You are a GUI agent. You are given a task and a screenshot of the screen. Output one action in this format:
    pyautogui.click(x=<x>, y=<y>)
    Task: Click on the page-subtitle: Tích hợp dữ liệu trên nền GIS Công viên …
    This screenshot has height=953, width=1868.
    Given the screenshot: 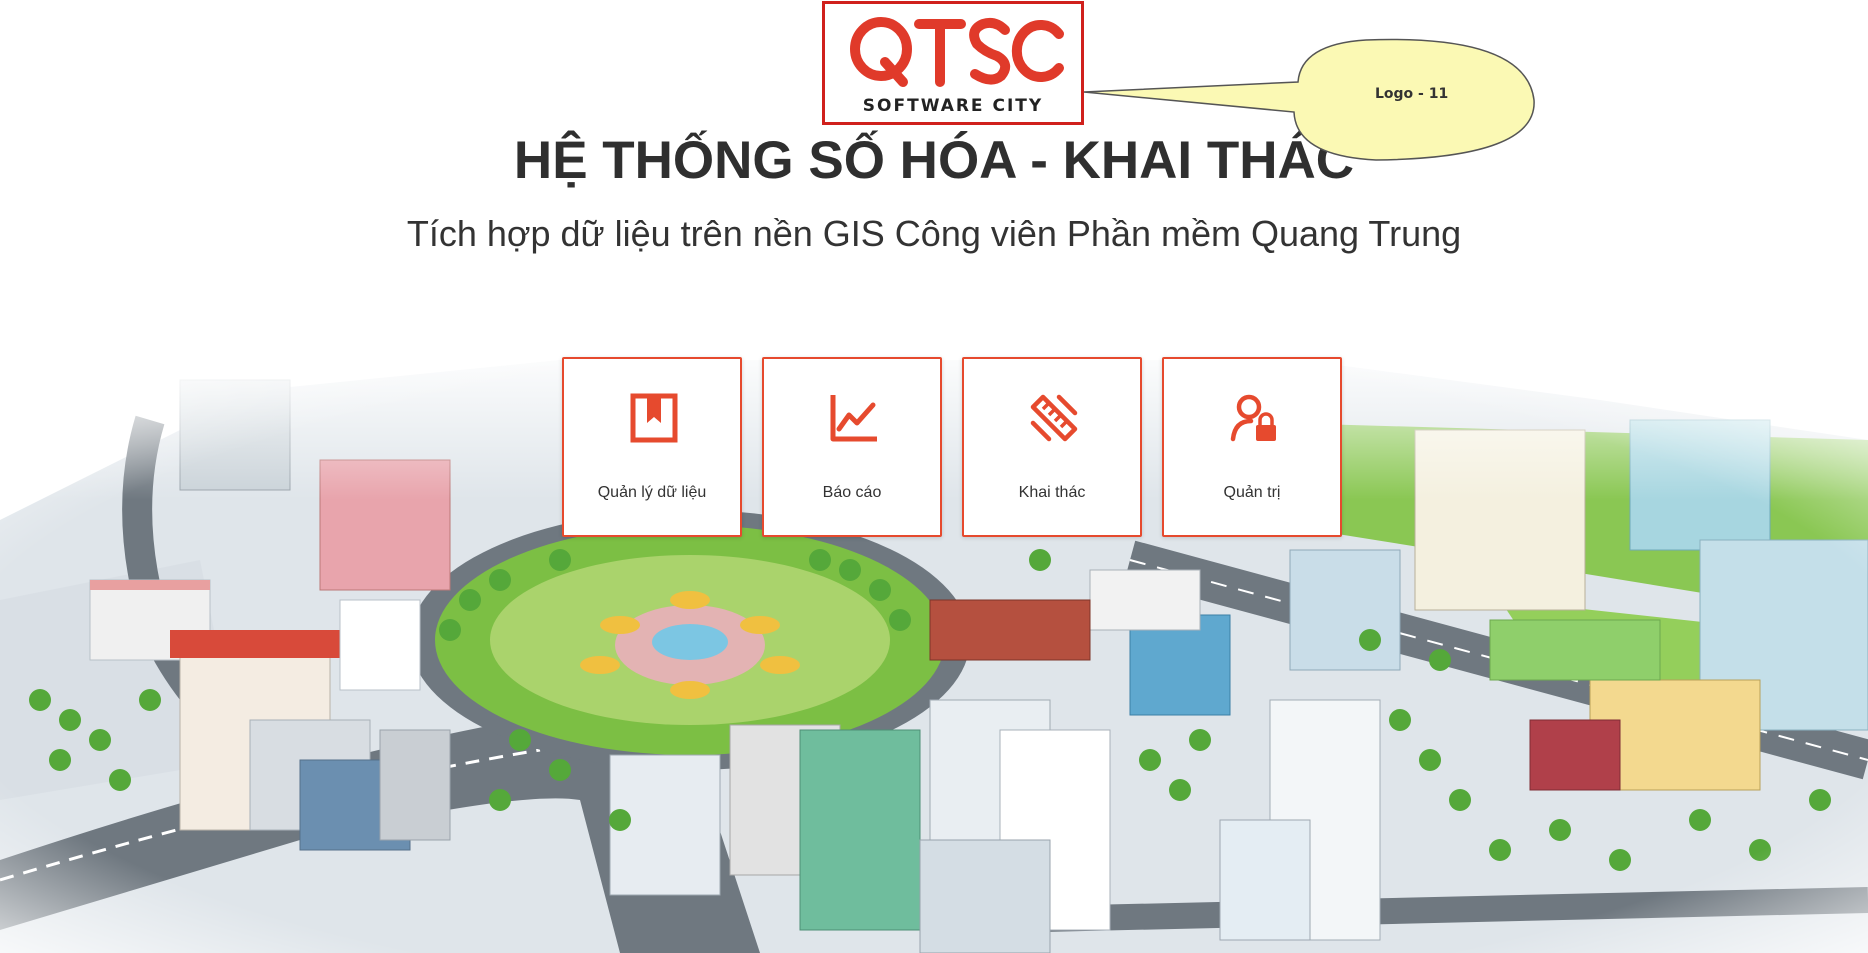 What is the action you would take?
    pyautogui.click(x=934, y=233)
    